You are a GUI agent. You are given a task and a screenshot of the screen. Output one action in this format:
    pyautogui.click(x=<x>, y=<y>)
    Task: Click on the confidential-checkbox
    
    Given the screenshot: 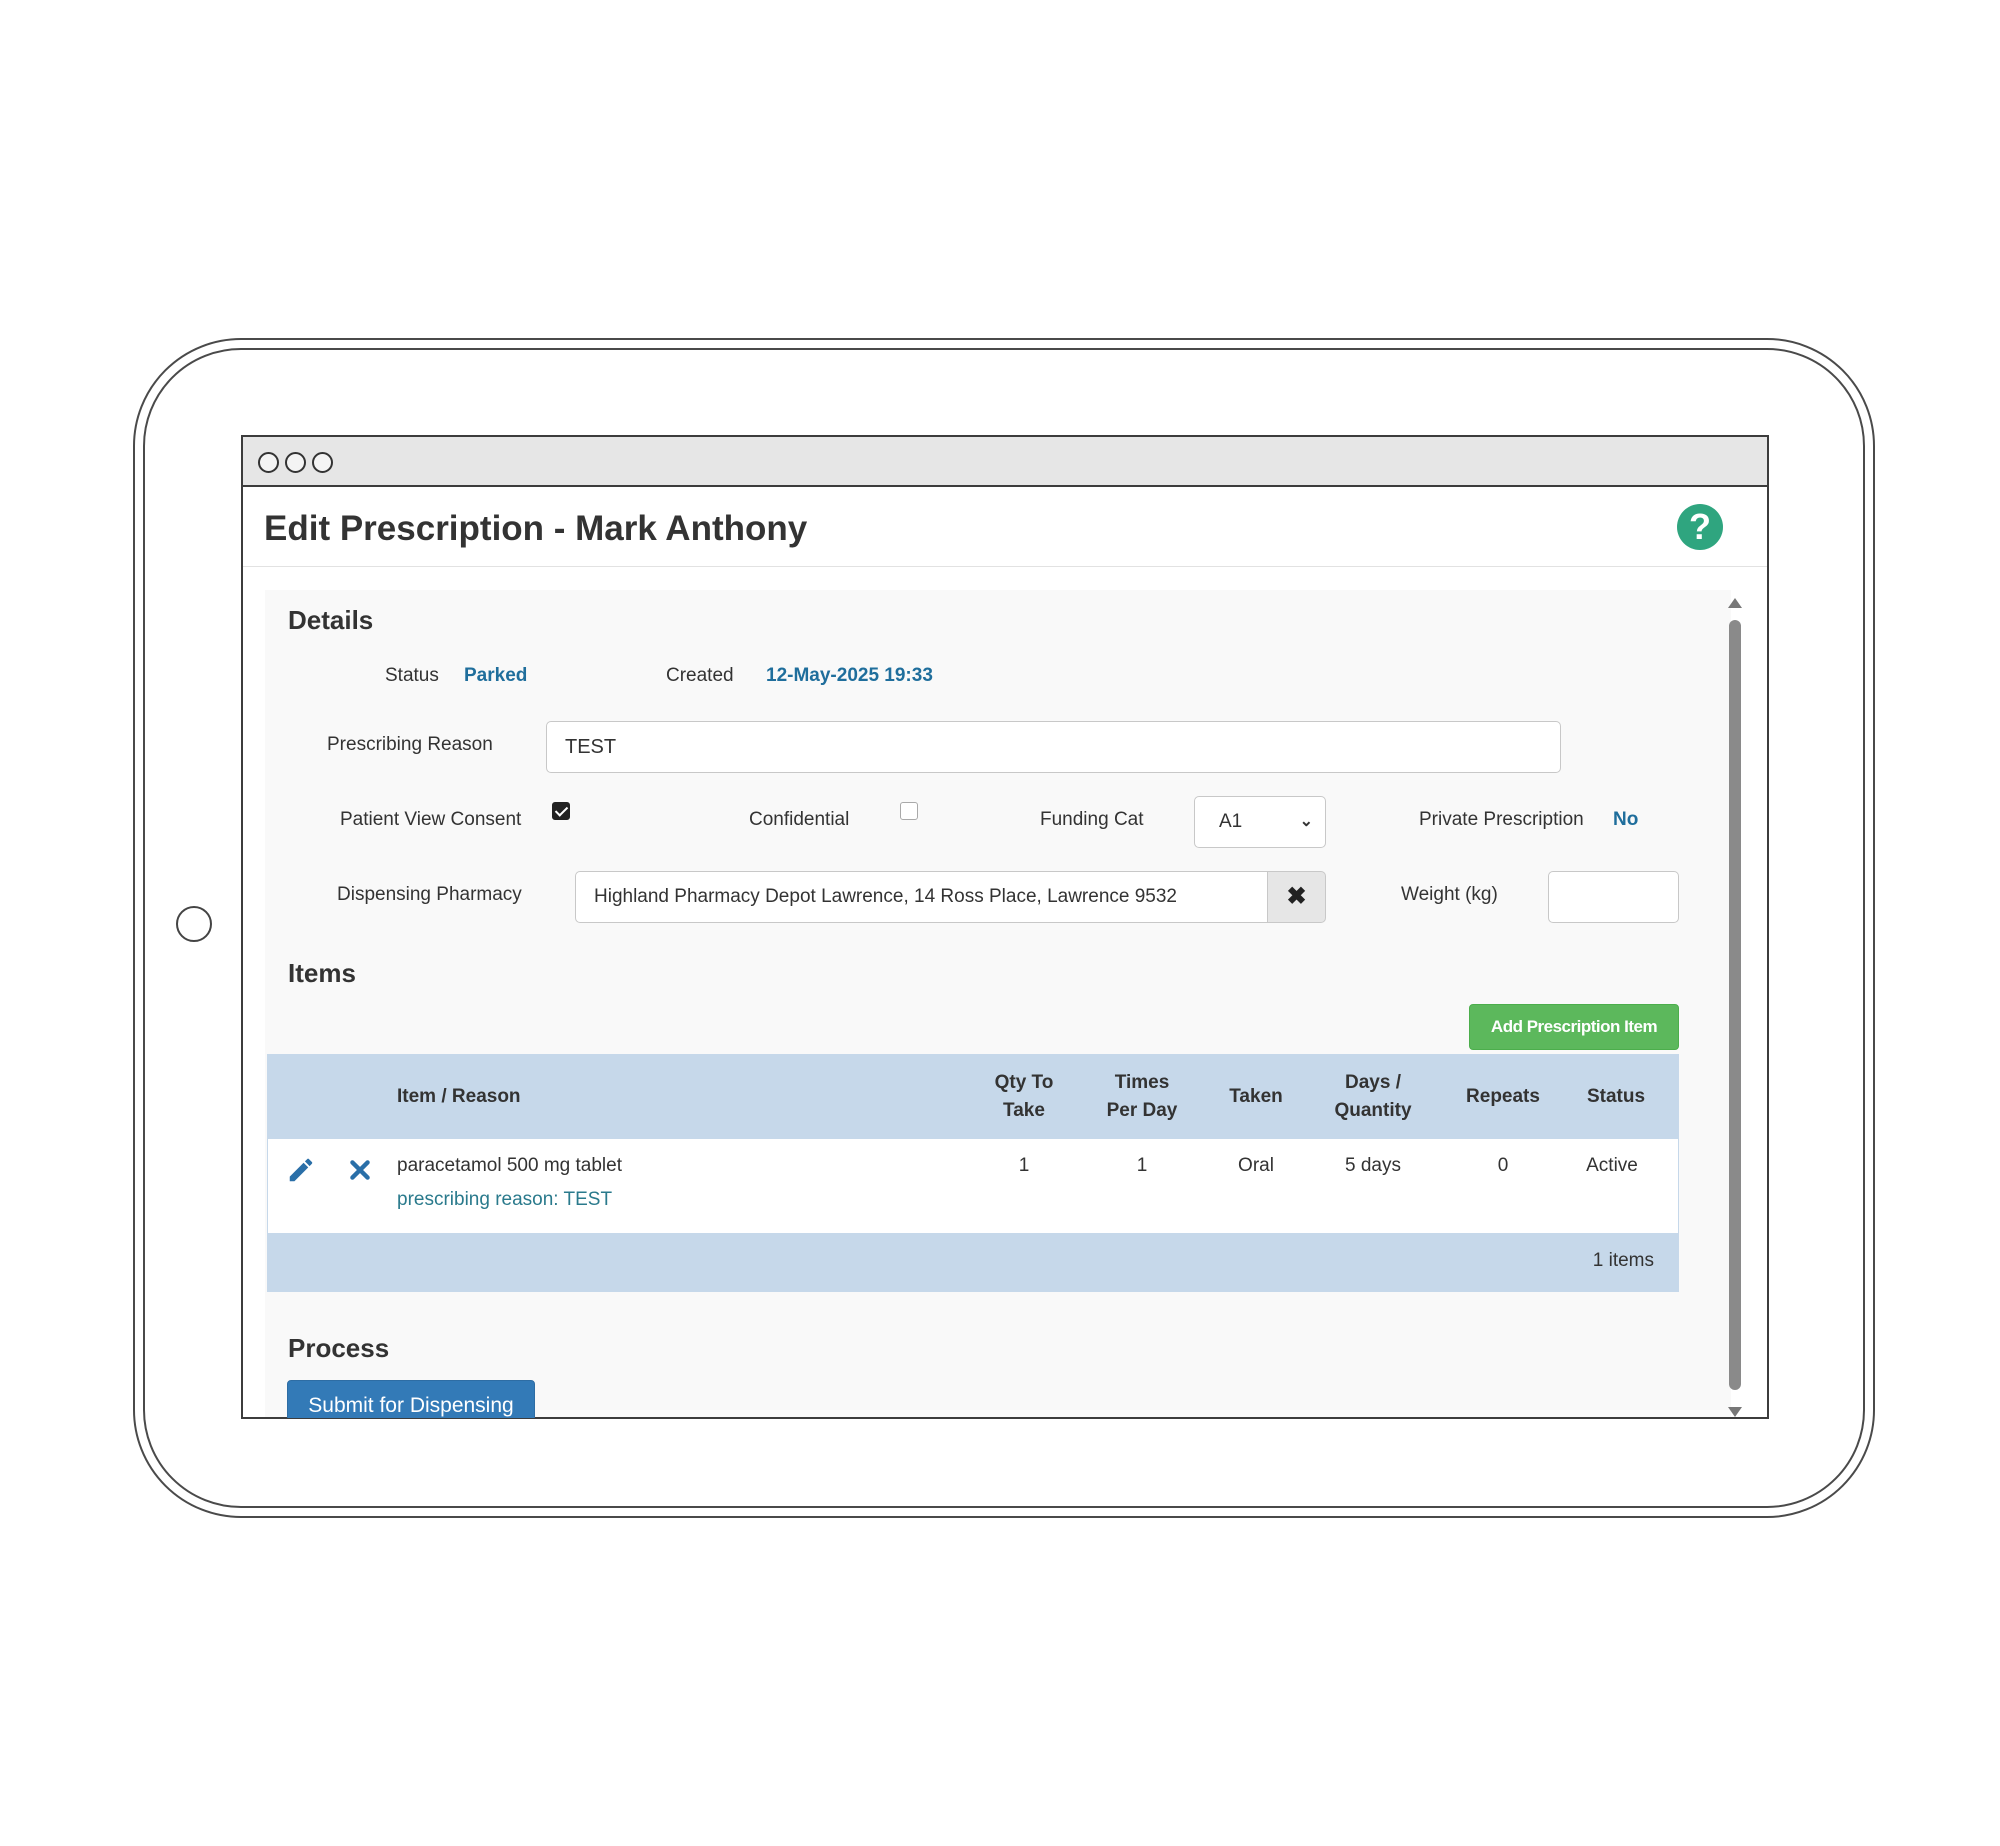 What is the action you would take?
    pyautogui.click(x=909, y=811)
    